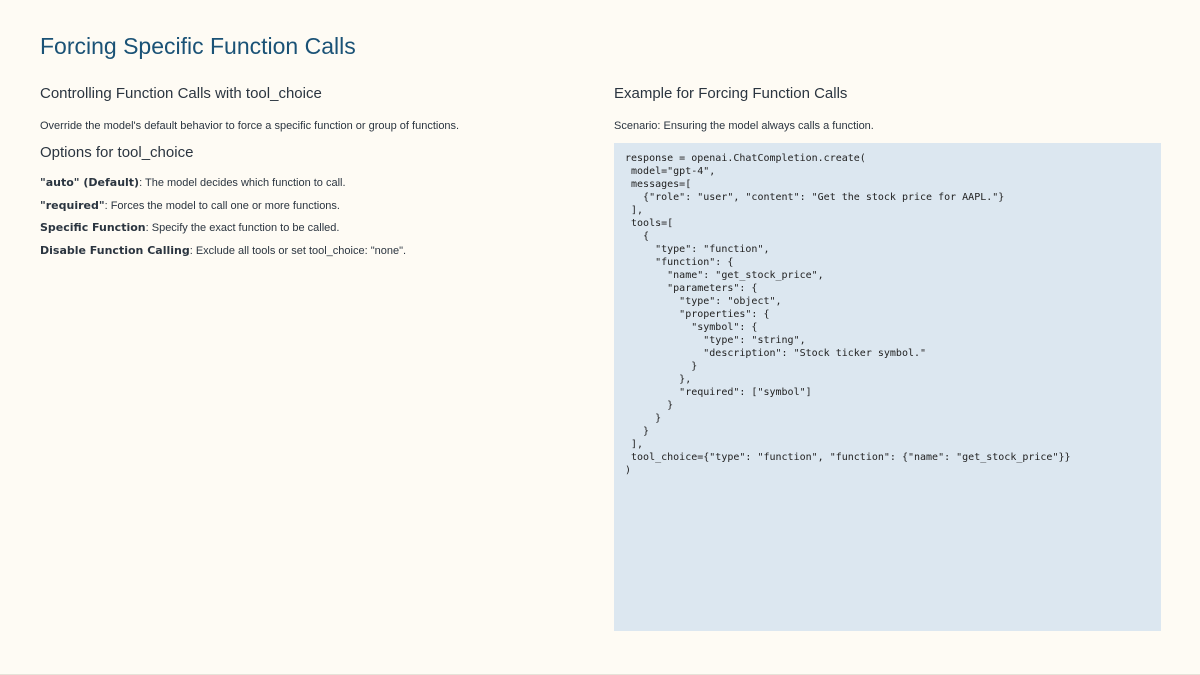 This screenshot has width=1200, height=675. Describe the element at coordinates (731, 93) in the screenshot. I see `section-heading-example: Example for Forcing Function Calls` at that location.